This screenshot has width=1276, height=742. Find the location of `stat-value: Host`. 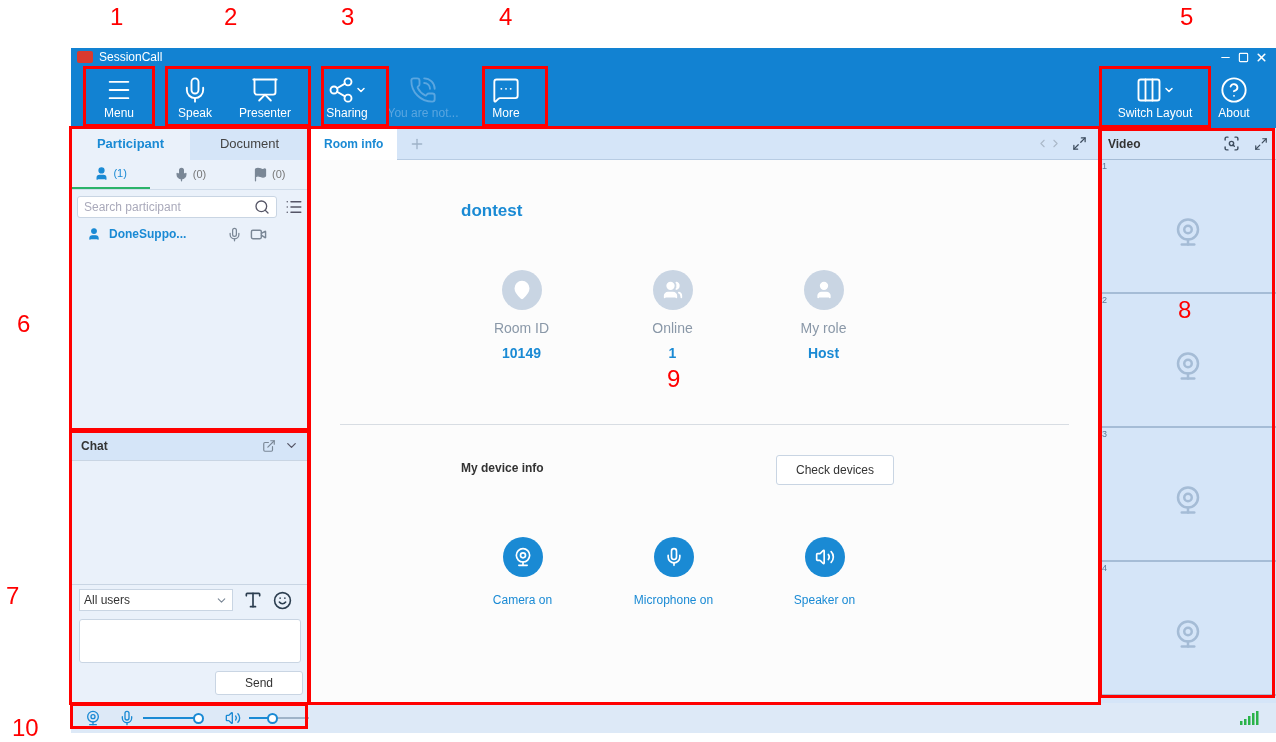

stat-value: Host is located at coordinates (823, 353).